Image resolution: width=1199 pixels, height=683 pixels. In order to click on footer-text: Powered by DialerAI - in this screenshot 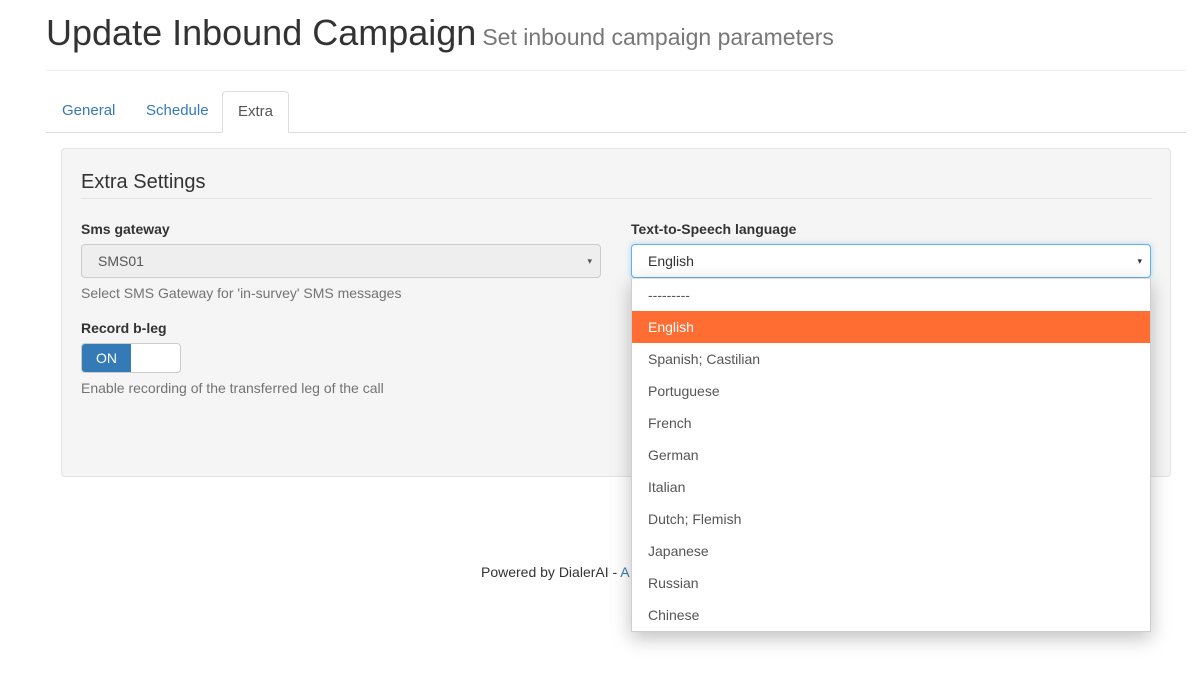, I will do `click(551, 572)`.